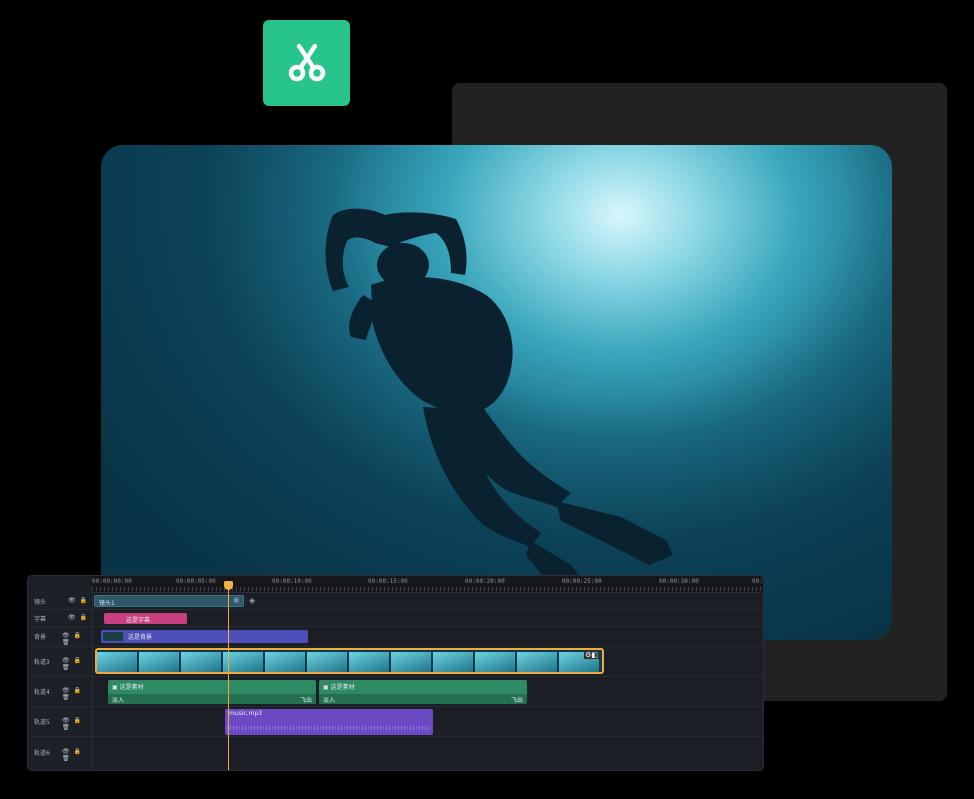  I want to click on ruler-ticks, so click(427, 589).